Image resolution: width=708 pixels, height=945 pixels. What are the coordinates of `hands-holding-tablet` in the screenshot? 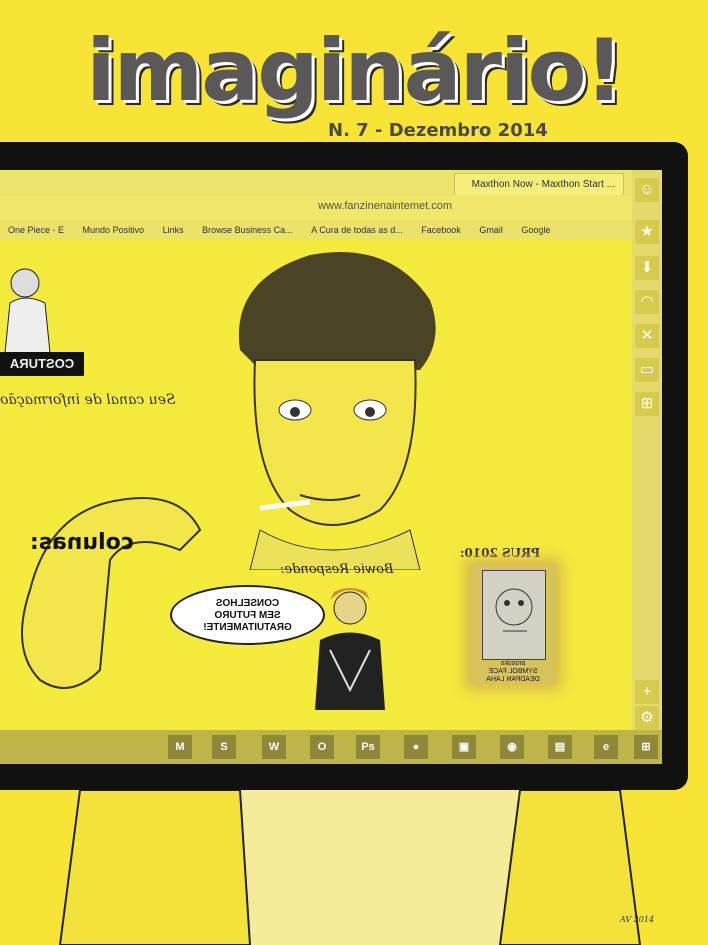 It's located at (350, 867).